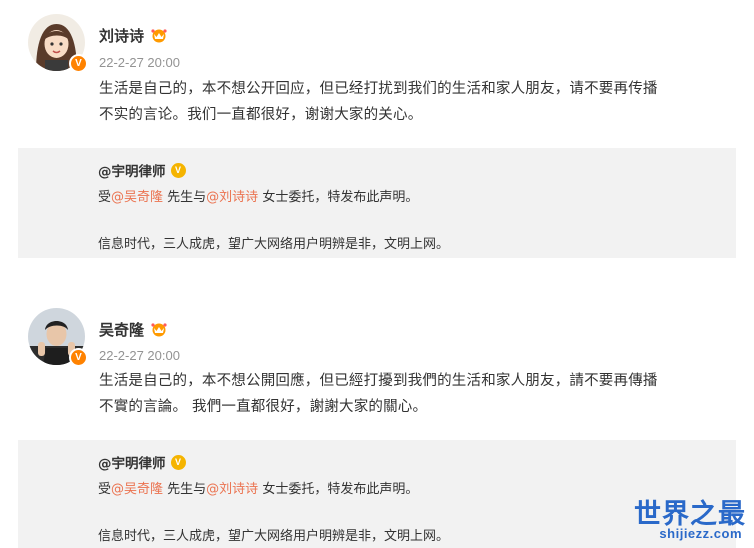 The height and width of the screenshot is (548, 754). Describe the element at coordinates (681, 518) in the screenshot. I see `site-watermark: 世界之最 shijiezz.com` at that location.